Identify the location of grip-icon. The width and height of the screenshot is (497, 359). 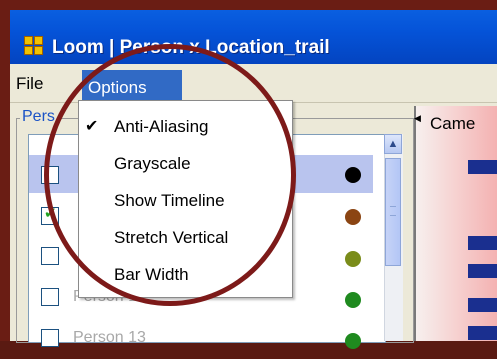
(393, 211).